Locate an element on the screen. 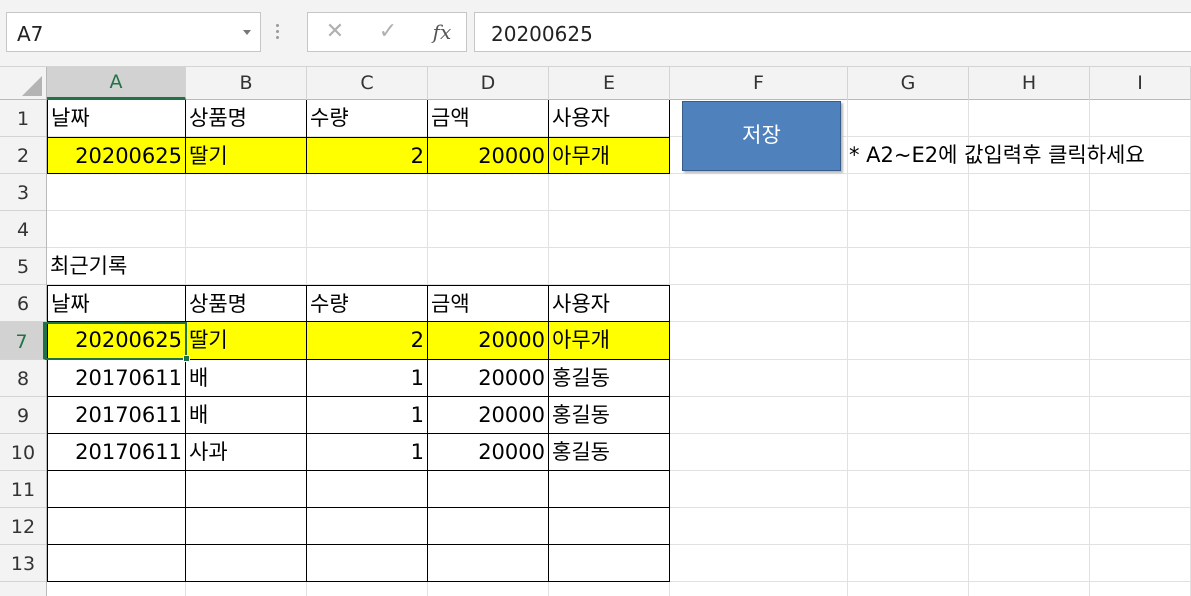  cell-d10: 20000 is located at coordinates (488, 452).